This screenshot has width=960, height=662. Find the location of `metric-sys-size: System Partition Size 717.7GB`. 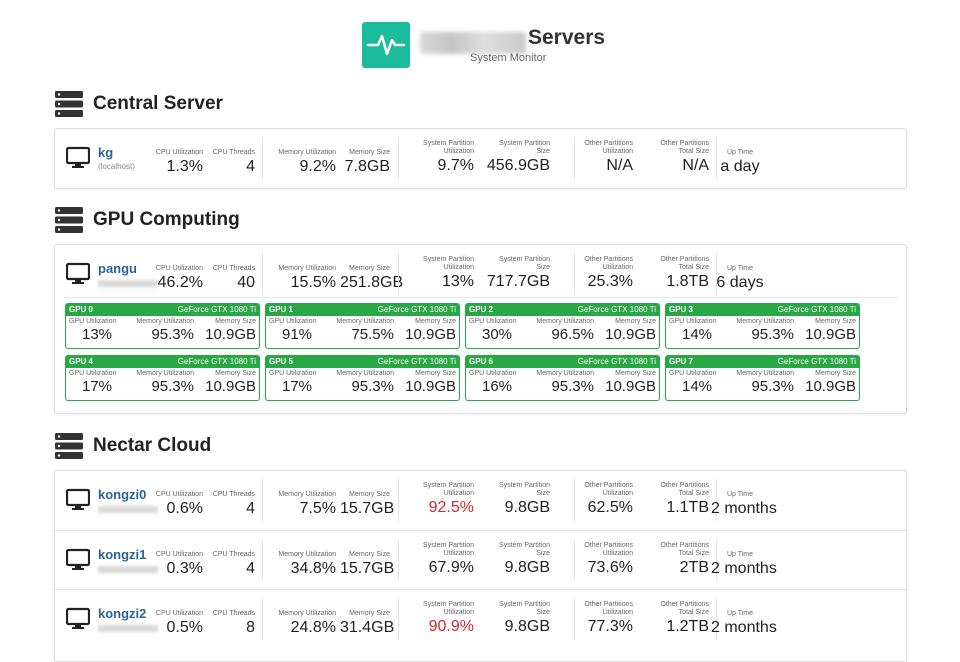

metric-sys-size: System Partition Size 717.7GB is located at coordinates (515, 273).